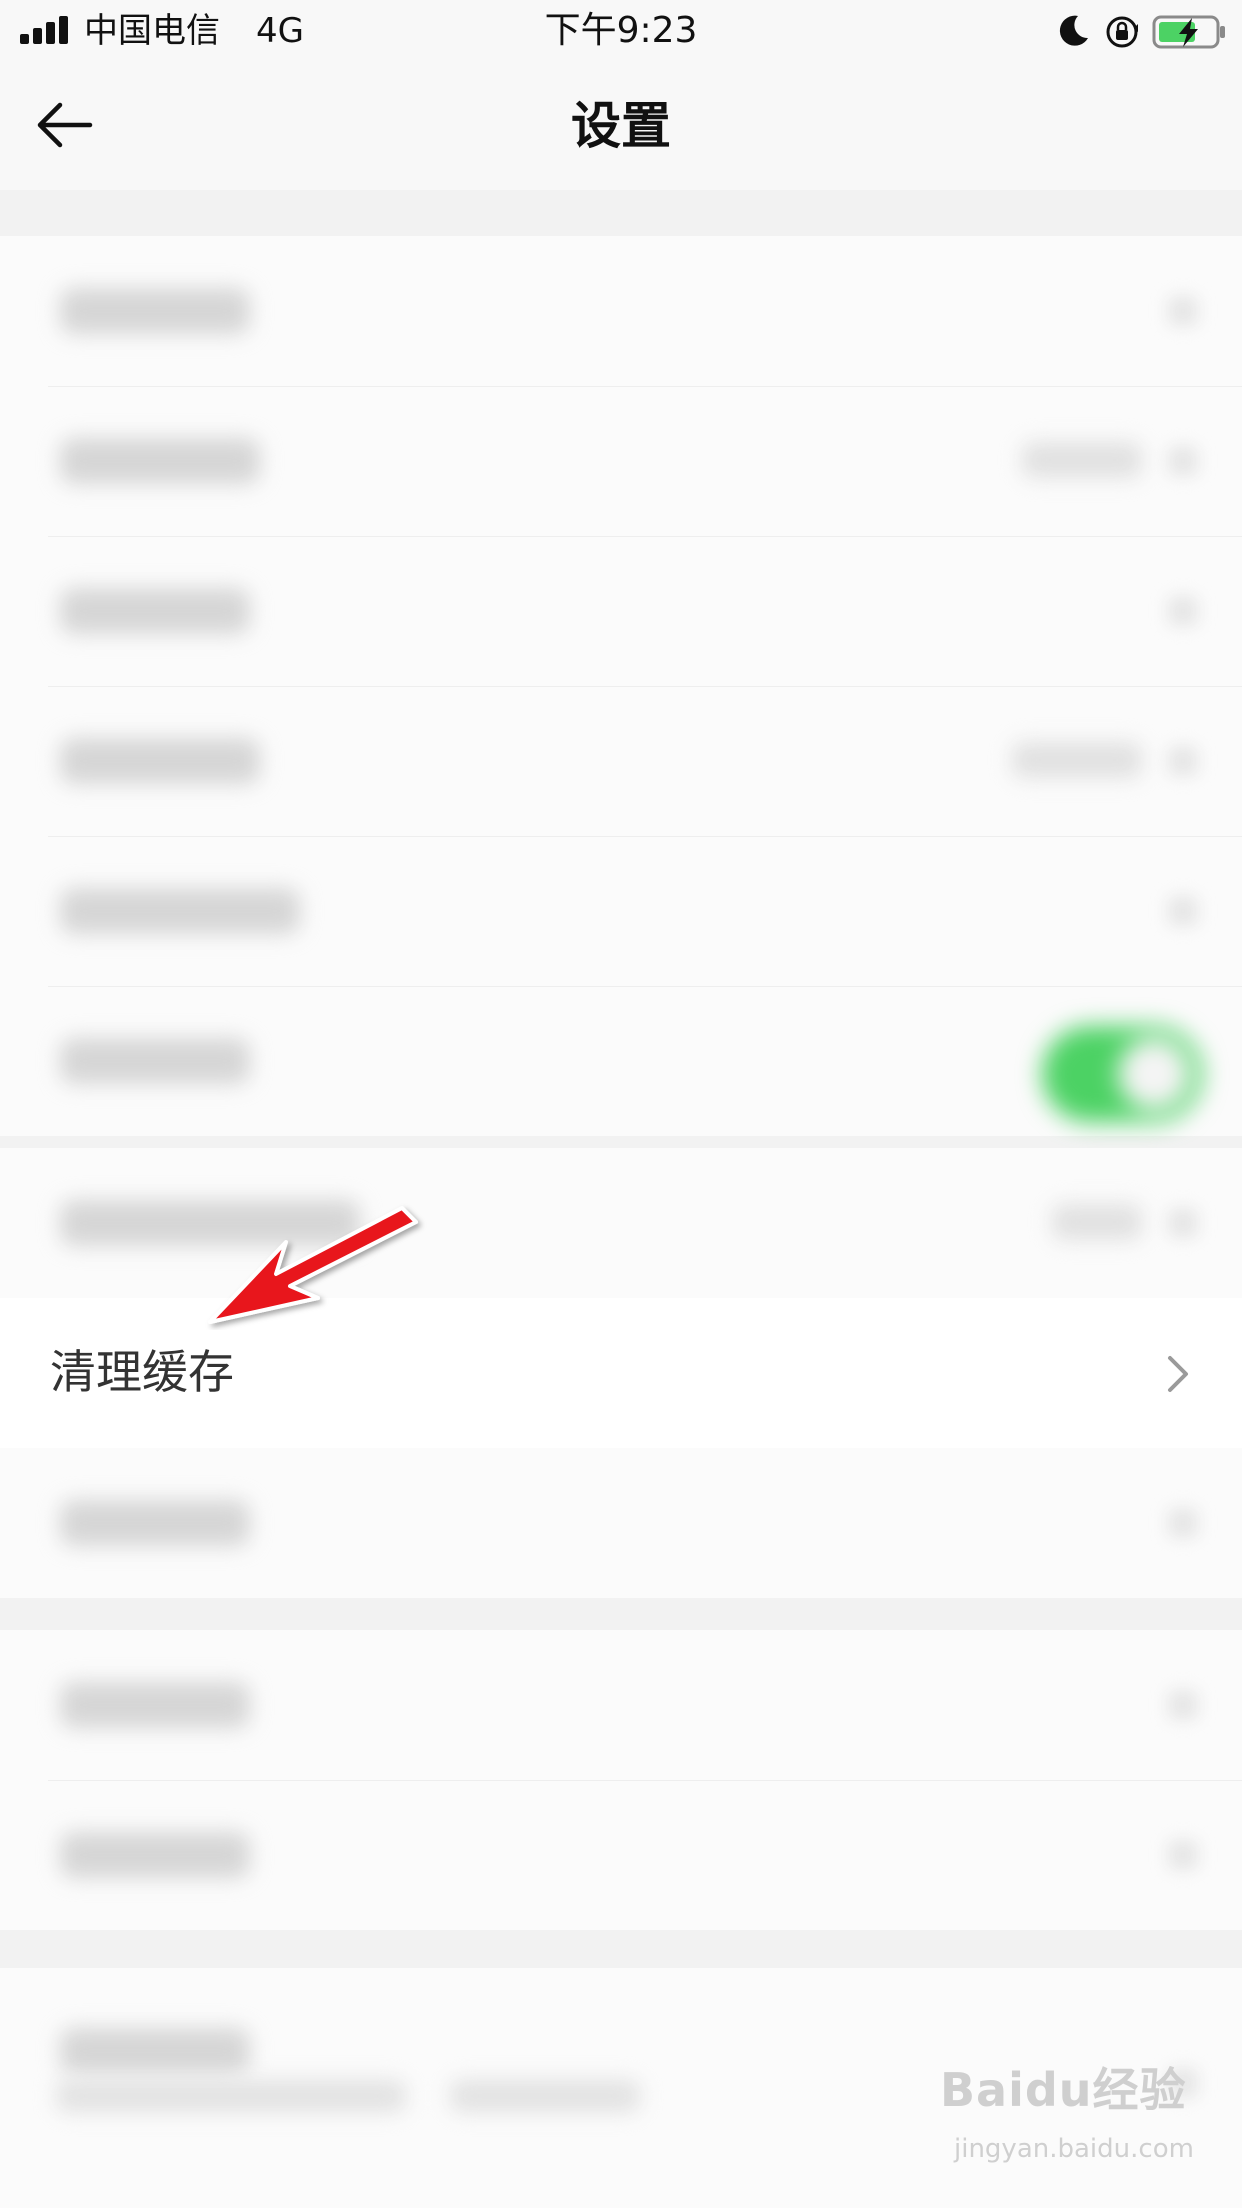  Describe the element at coordinates (1073, 30) in the screenshot. I see `moon-icon` at that location.